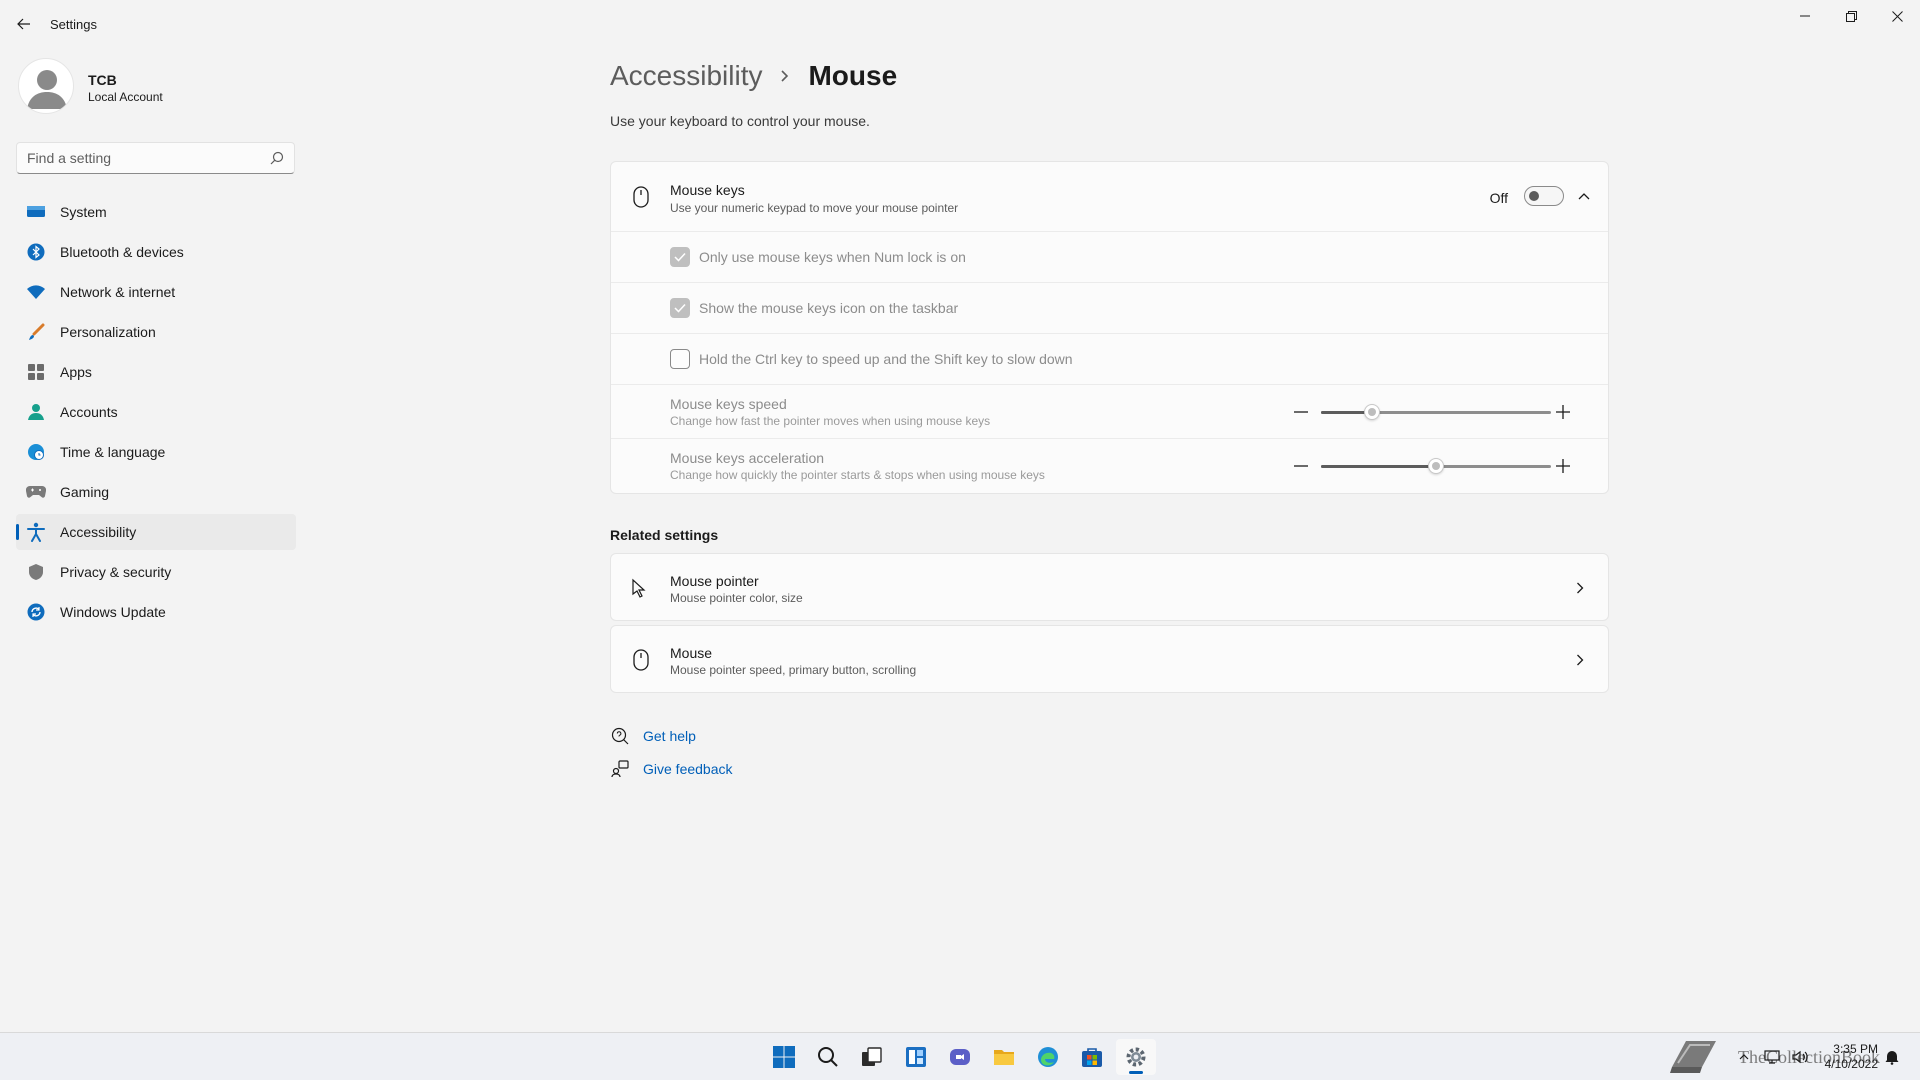 This screenshot has width=1920, height=1080. I want to click on taskbar-start-button, so click(784, 1057).